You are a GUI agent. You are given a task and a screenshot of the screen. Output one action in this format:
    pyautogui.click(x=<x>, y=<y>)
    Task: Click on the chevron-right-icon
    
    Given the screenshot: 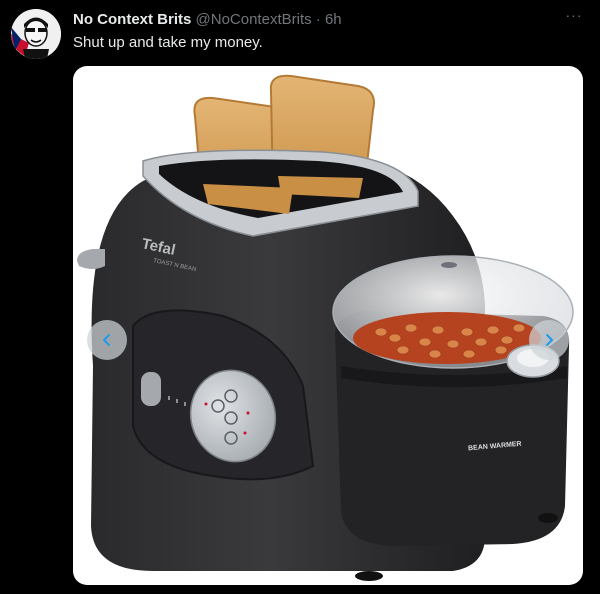 What is the action you would take?
    pyautogui.click(x=549, y=340)
    